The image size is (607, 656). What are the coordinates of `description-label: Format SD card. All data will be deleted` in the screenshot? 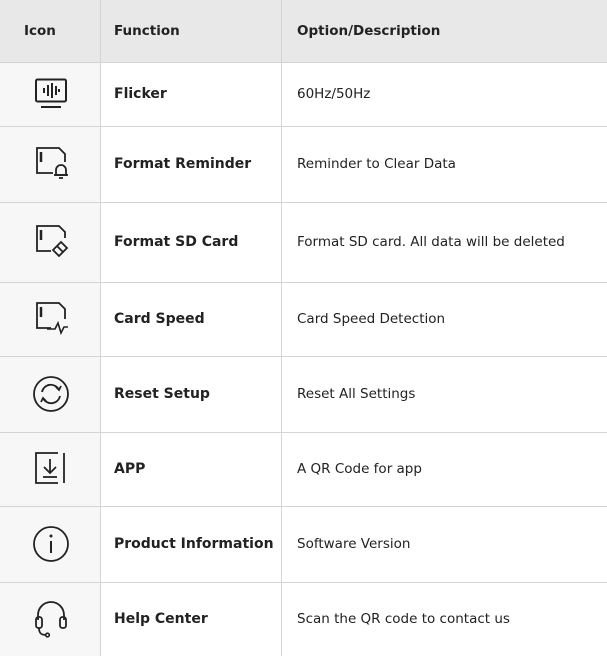 It's located at (431, 242).